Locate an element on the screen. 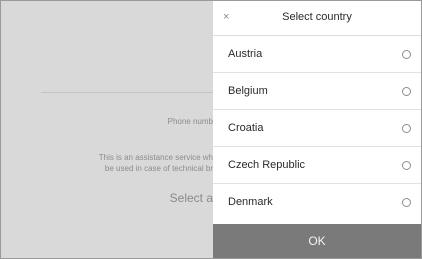 This screenshot has height=259, width=422. divider is located at coordinates (127, 92).